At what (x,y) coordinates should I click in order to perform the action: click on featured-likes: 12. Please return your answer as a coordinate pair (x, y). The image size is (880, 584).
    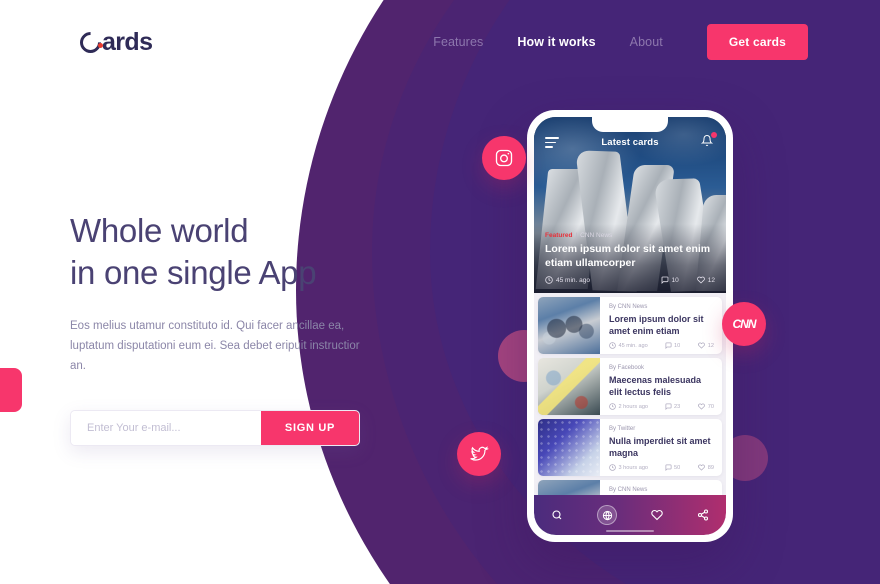
    Looking at the image, I should click on (705, 280).